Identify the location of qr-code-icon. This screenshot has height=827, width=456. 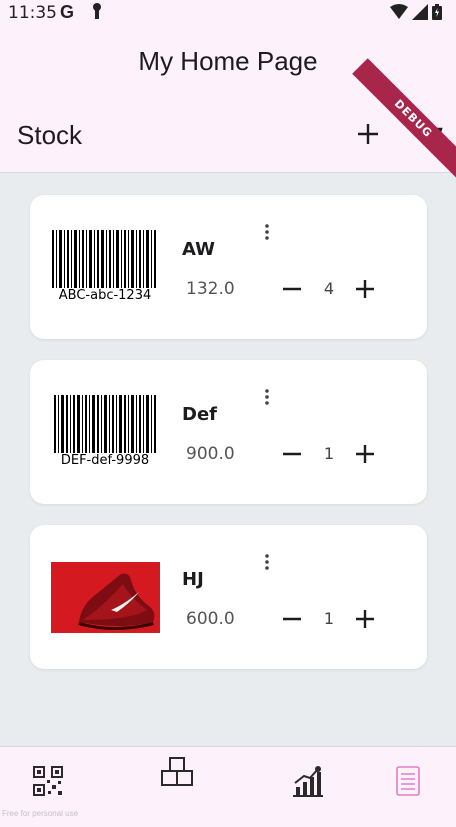
(48, 781).